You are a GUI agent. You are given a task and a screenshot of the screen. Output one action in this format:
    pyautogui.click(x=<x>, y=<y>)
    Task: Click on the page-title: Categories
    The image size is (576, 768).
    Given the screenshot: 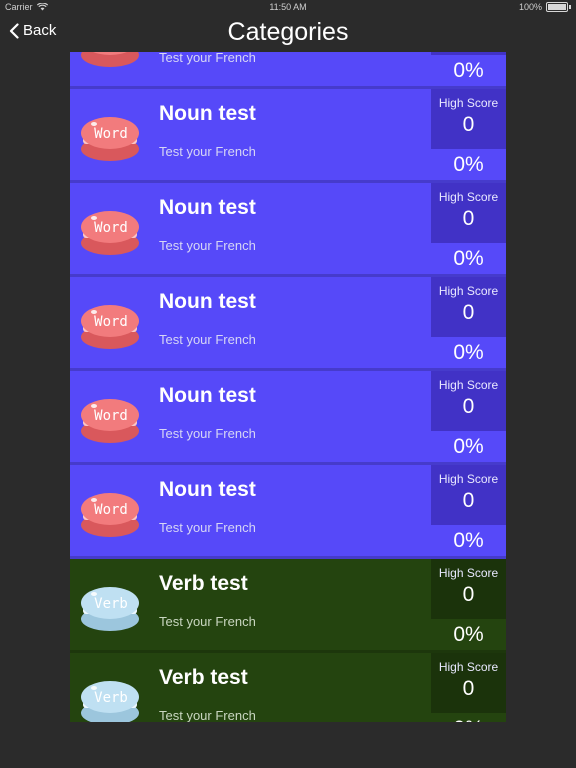 What is the action you would take?
    pyautogui.click(x=288, y=32)
    